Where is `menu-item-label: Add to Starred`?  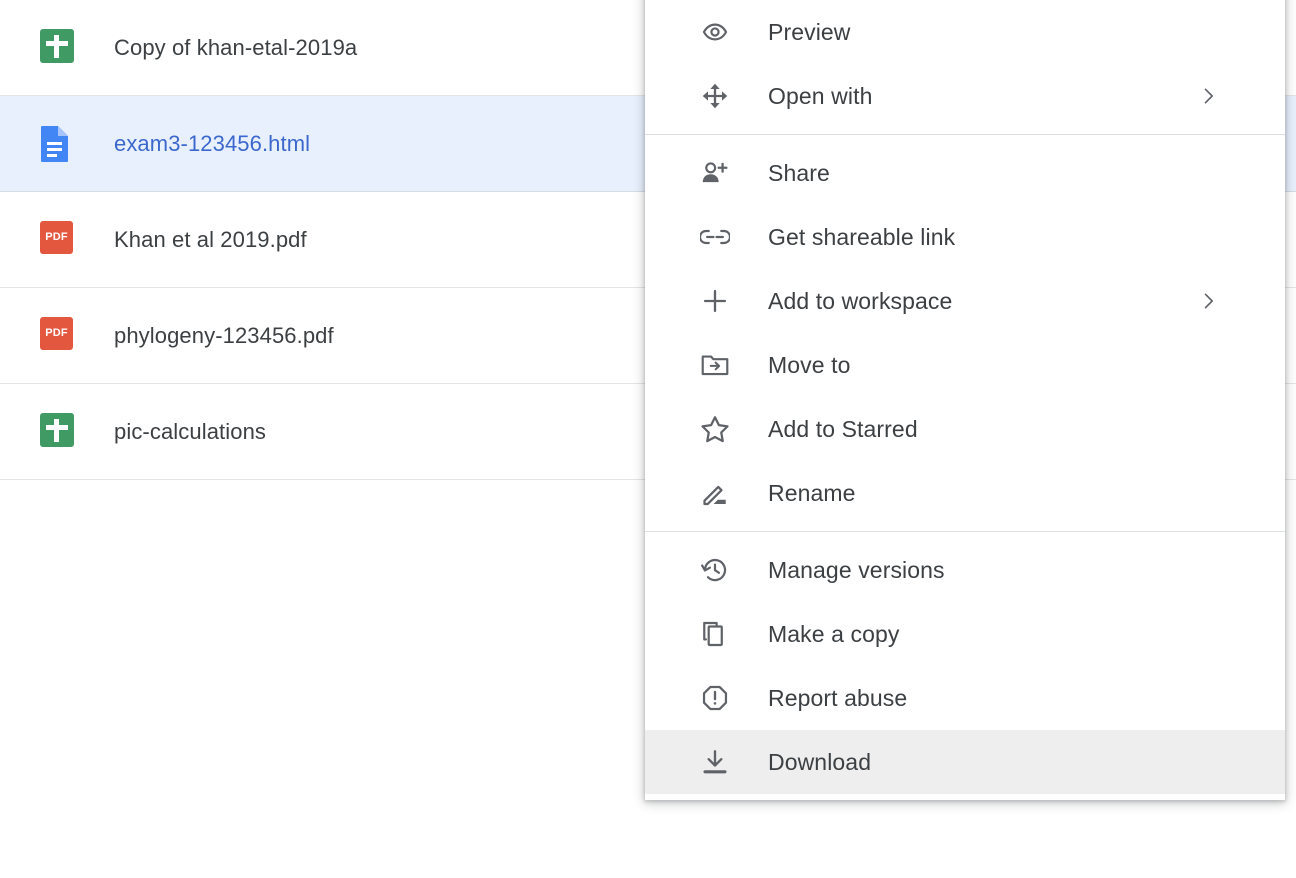 menu-item-label: Add to Starred is located at coordinates (843, 428).